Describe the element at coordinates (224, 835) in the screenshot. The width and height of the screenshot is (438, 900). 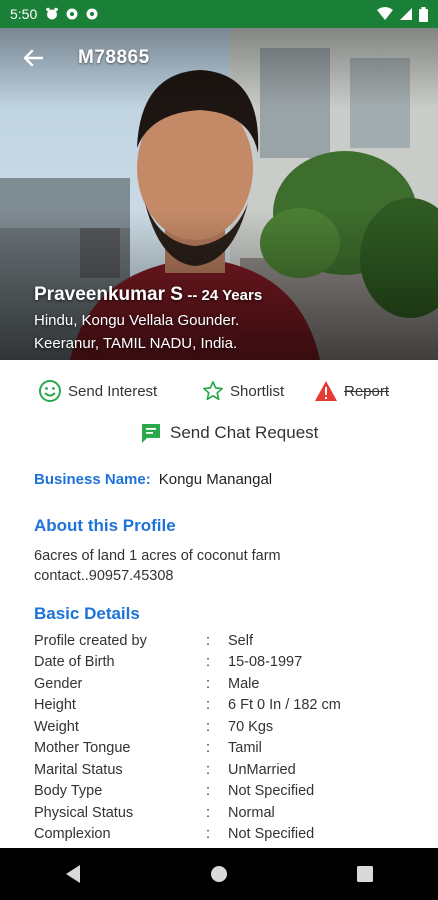
I see `detail-row: Complexion: Not Specified` at that location.